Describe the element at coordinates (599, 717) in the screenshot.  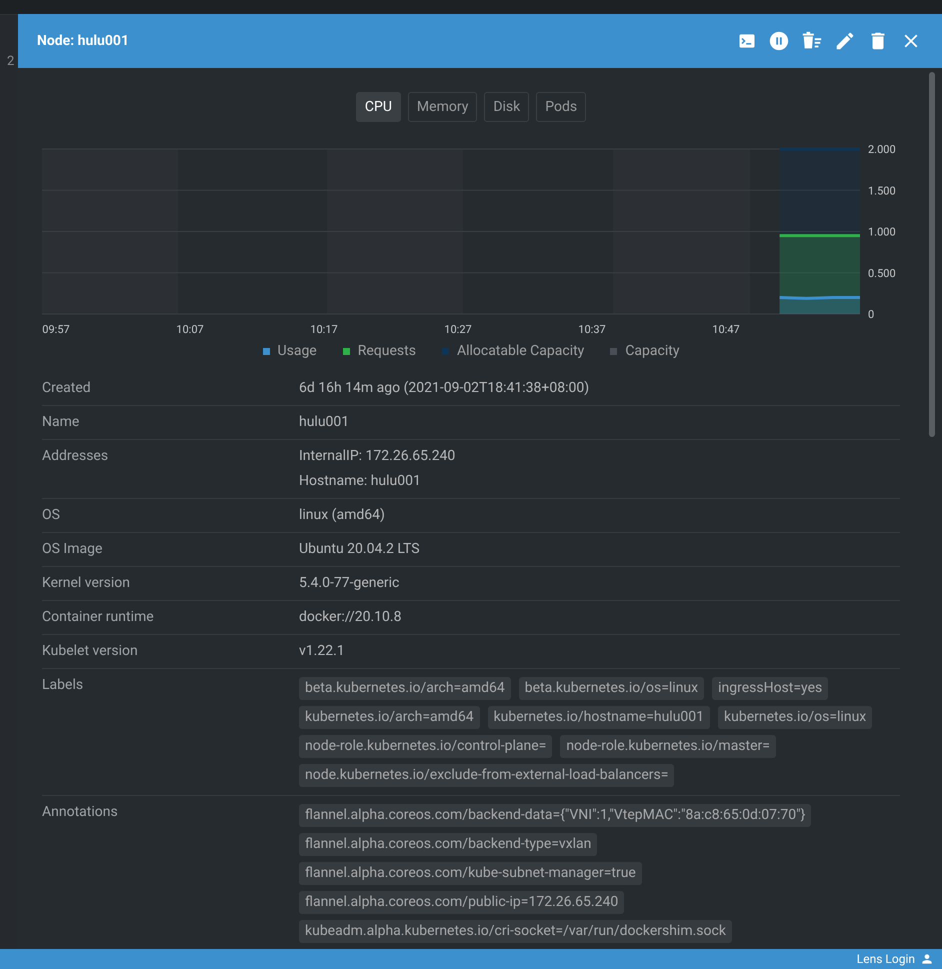
I see `label-tag: kubernetes.io/hostname=hulu001` at that location.